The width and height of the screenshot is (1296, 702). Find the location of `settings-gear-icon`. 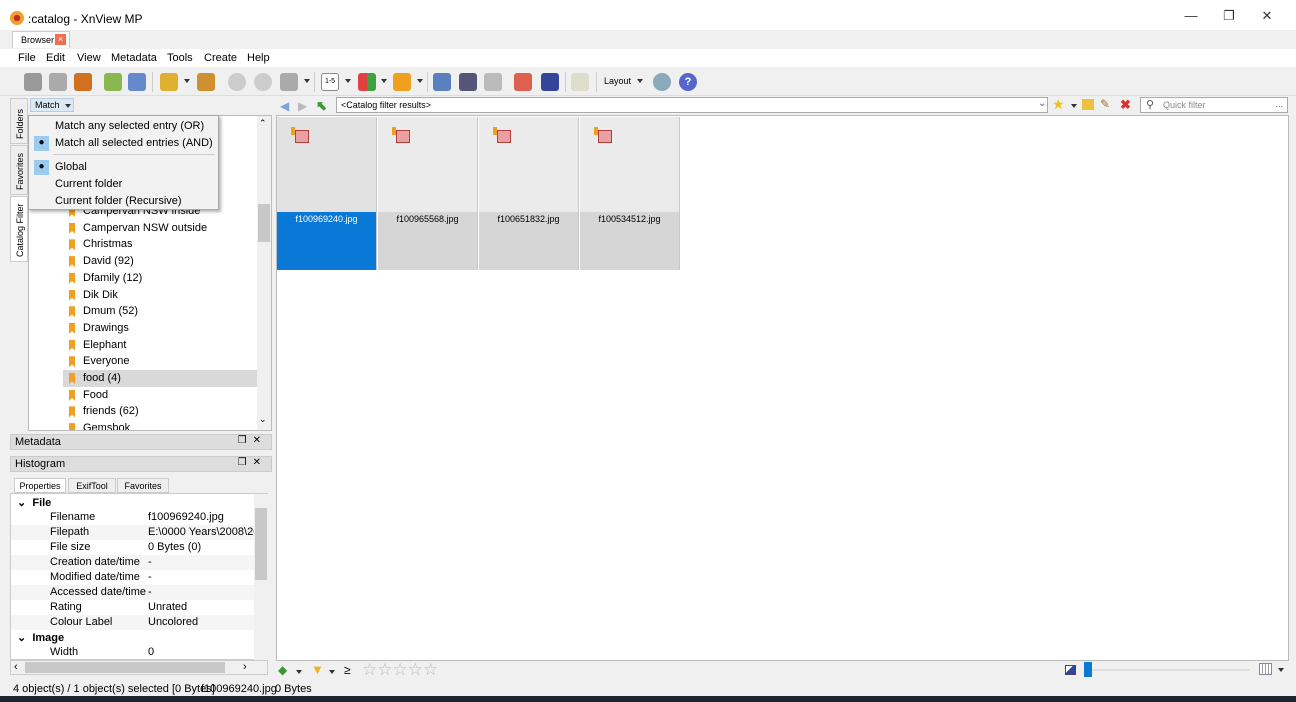

settings-gear-icon is located at coordinates (662, 82).